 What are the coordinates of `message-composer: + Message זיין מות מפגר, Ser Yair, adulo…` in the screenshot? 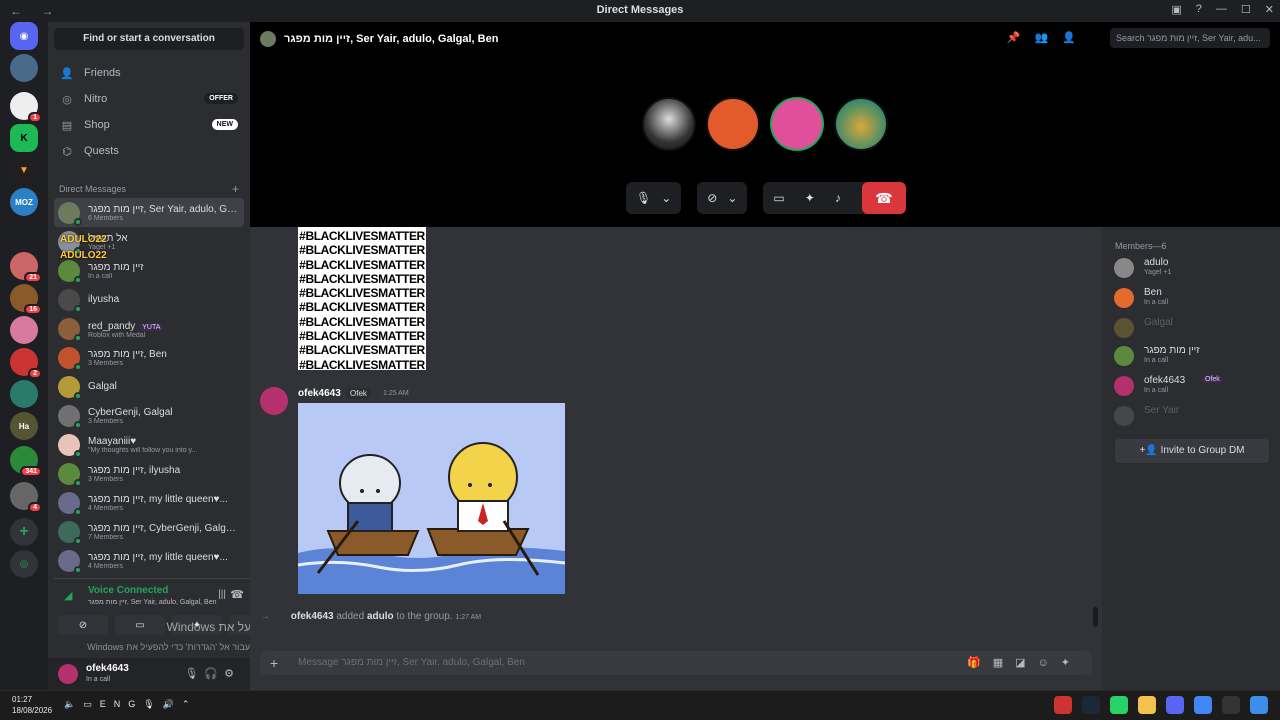 It's located at (676, 663).